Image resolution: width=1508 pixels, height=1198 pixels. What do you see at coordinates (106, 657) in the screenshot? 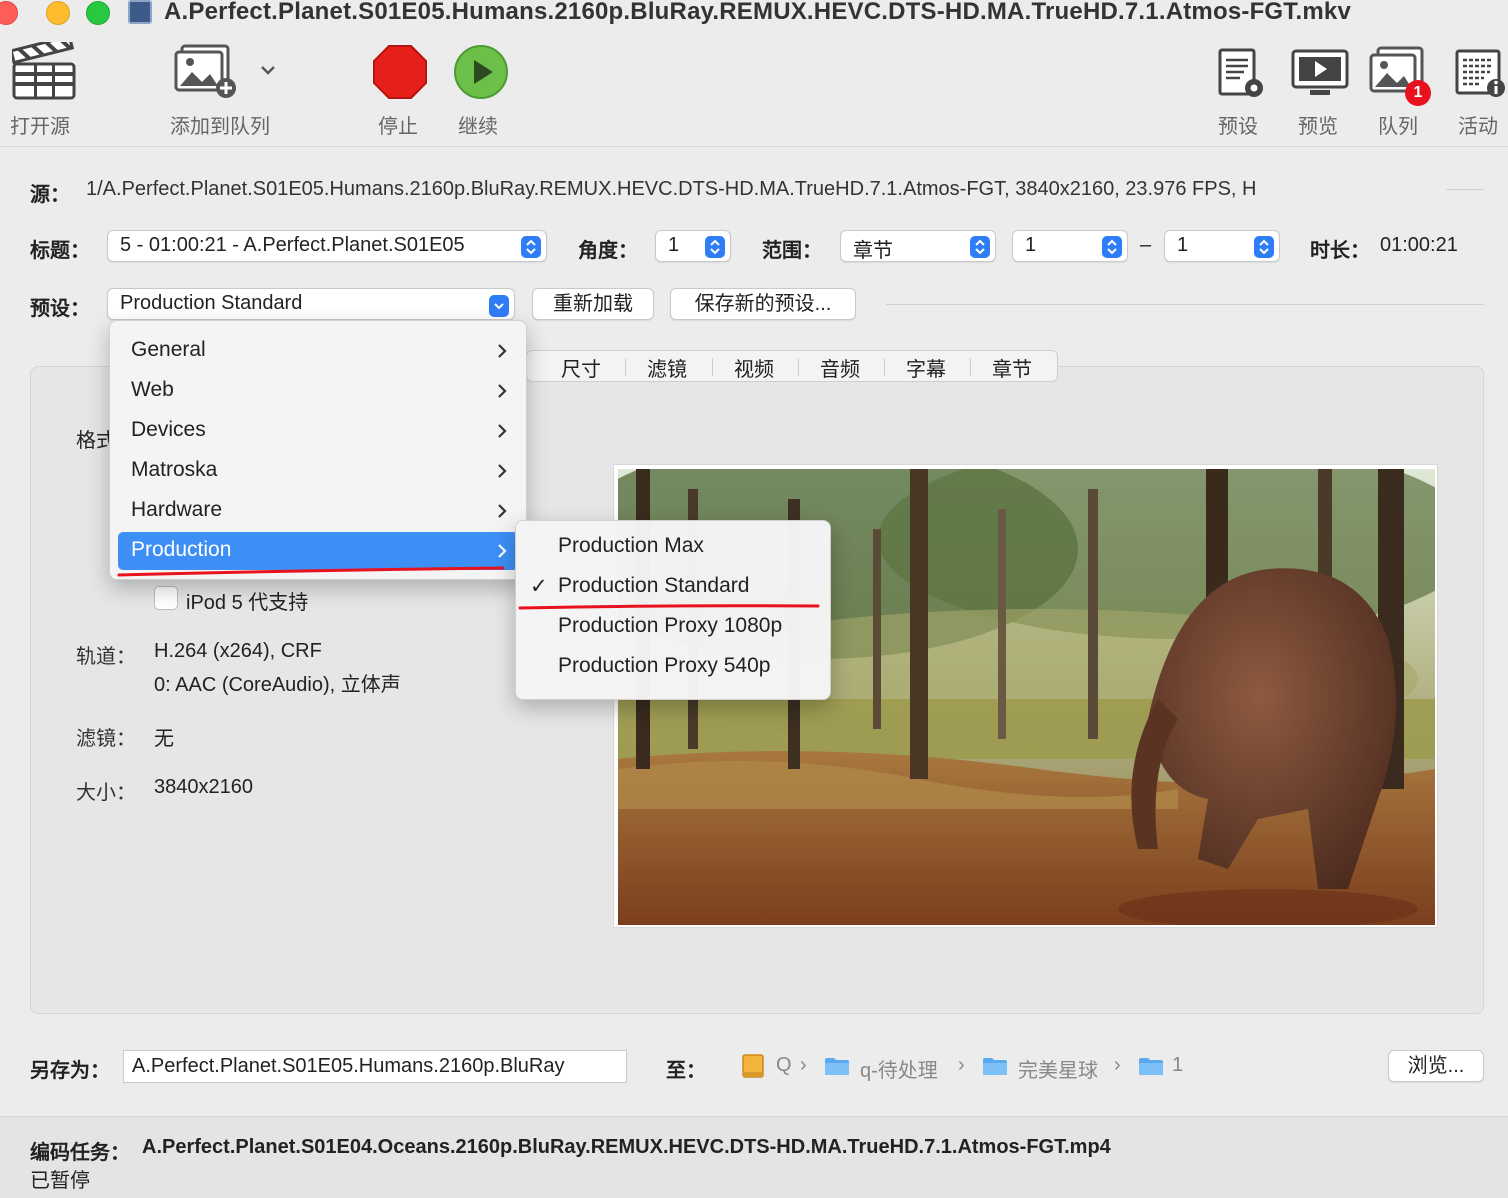
I see `tracks-label: 轨道：` at bounding box center [106, 657].